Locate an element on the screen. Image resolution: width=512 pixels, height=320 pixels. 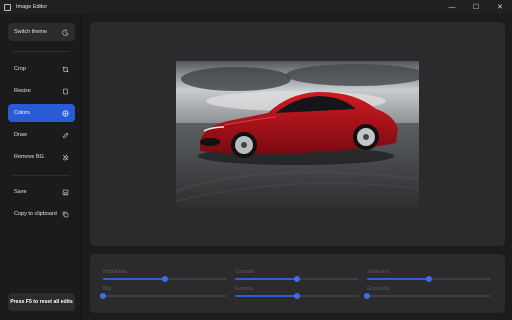
saturation-slider: Saturation is located at coordinates (429, 276).